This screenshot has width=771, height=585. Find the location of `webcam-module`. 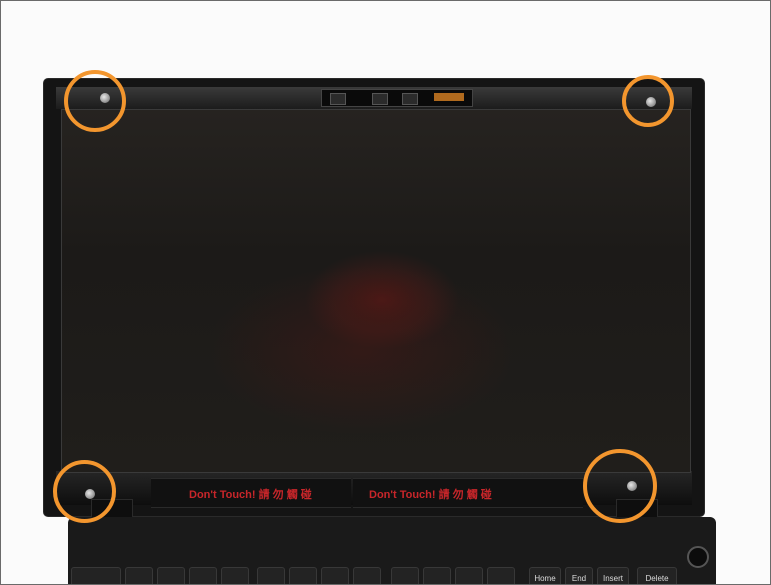

webcam-module is located at coordinates (397, 98).